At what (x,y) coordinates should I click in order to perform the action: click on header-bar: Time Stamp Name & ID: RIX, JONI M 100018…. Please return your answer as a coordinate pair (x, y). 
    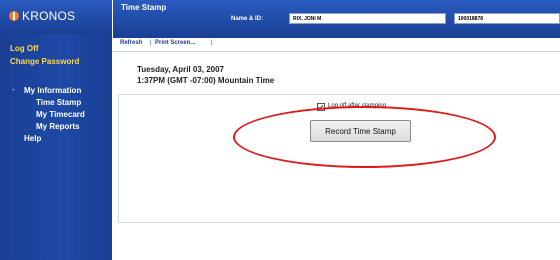
    Looking at the image, I should click on (336, 19).